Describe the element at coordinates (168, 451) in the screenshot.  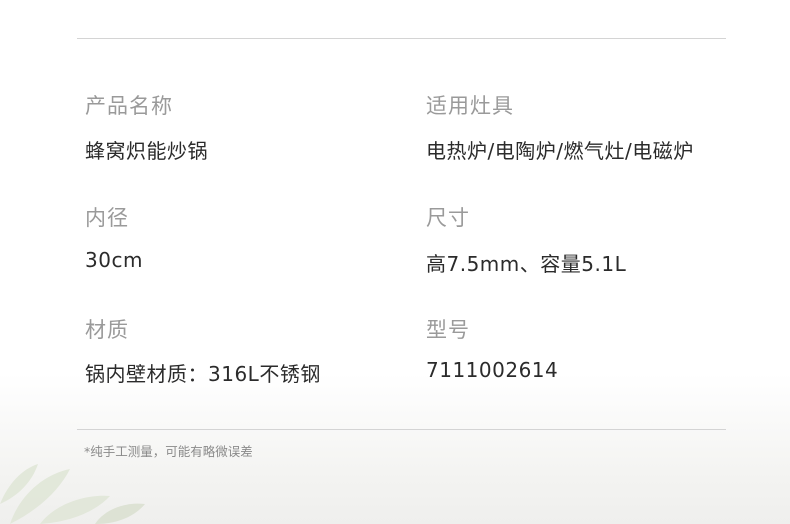
I see `measurement-footnote: *纯手工测量，可能有略微误差` at that location.